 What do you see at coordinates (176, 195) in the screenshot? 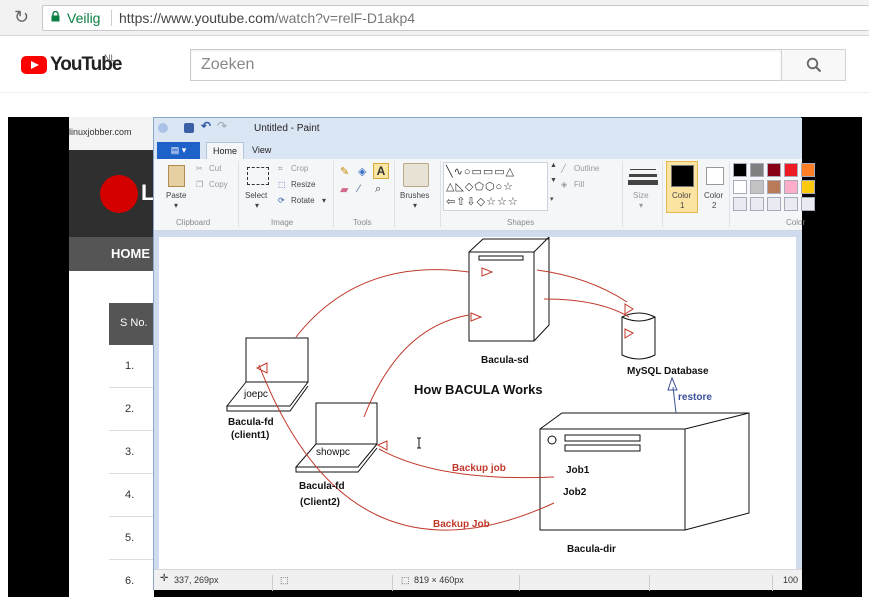
I see `paste-button: Paste` at bounding box center [176, 195].